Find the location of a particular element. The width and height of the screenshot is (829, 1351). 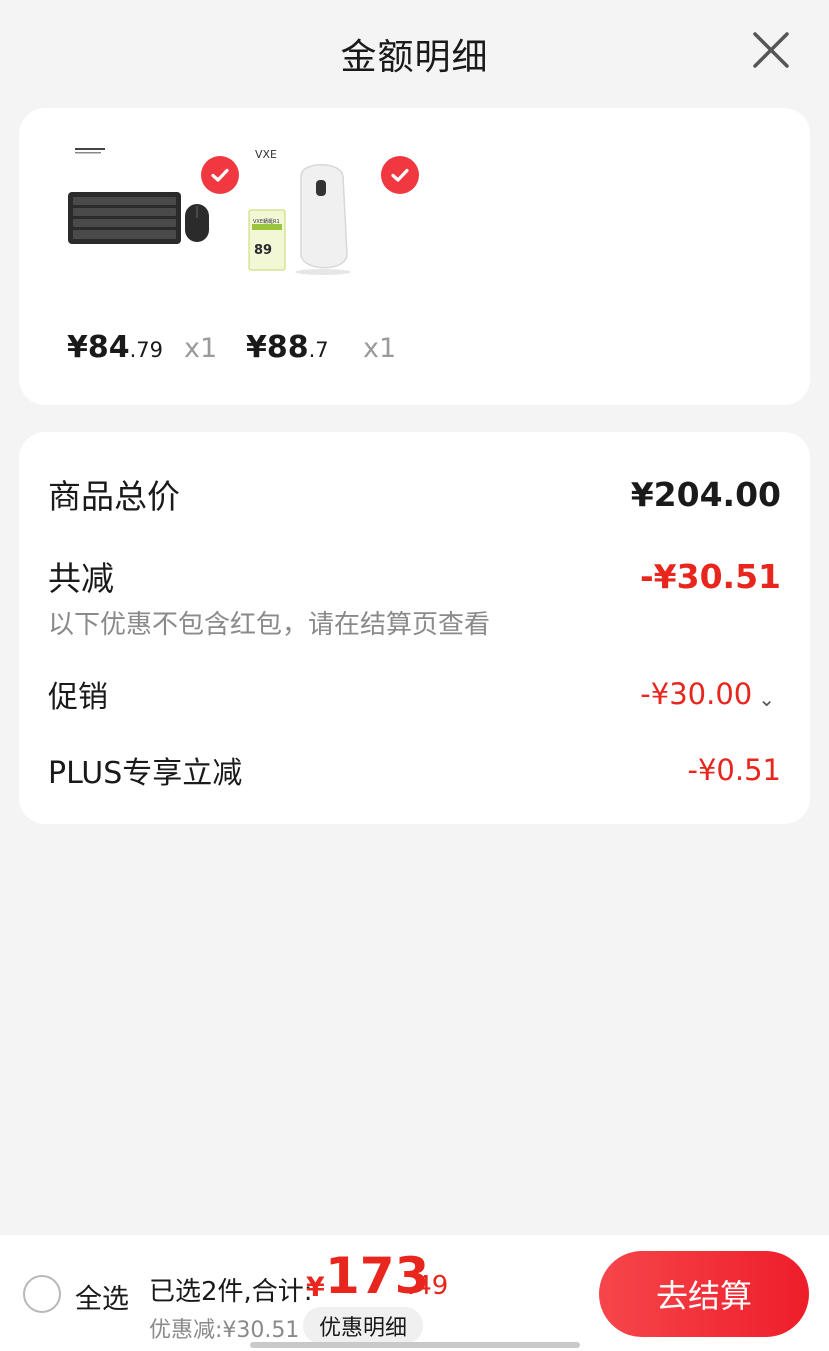

badge-value: 89 is located at coordinates (263, 250).